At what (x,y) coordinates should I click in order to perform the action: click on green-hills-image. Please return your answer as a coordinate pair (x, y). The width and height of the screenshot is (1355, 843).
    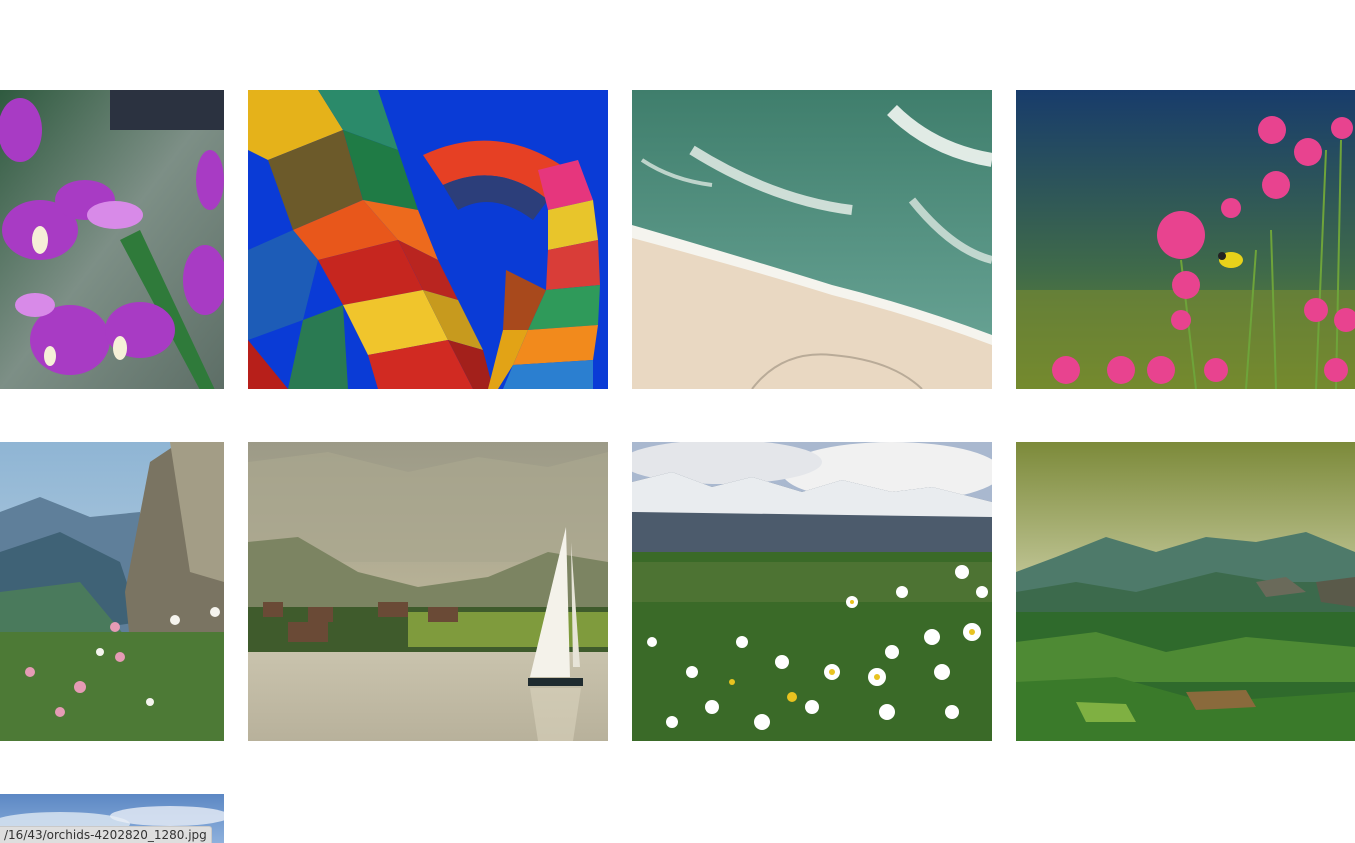
    Looking at the image, I should click on (1185, 591).